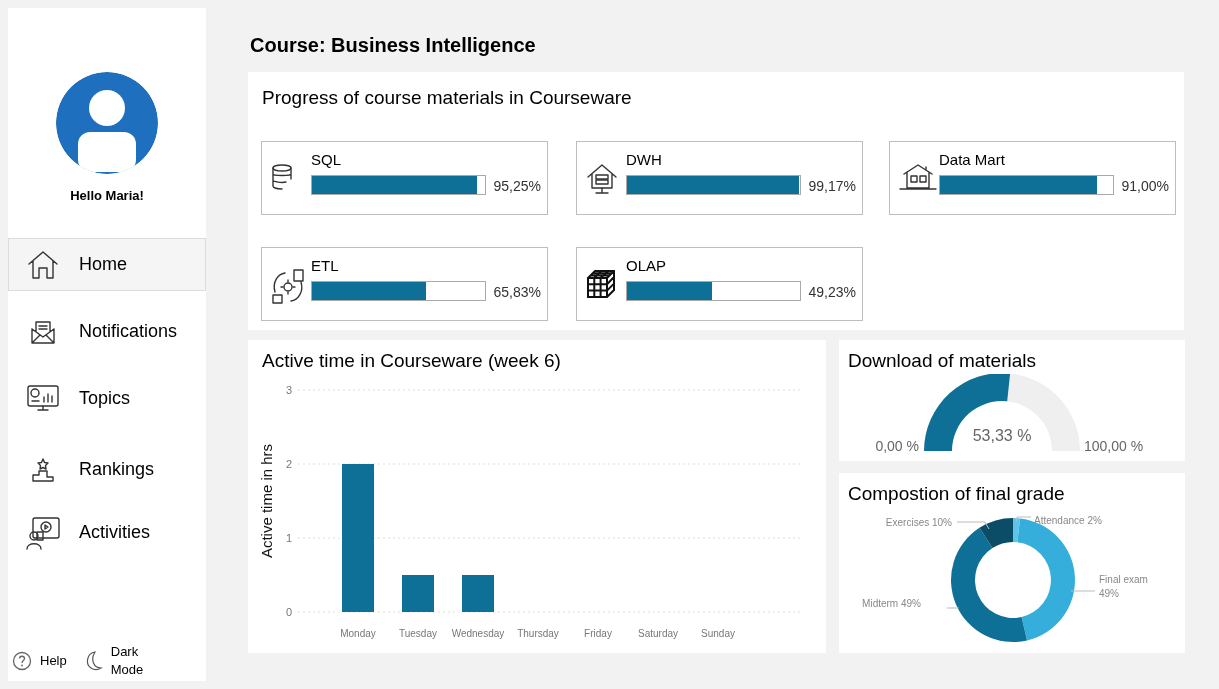 The height and width of the screenshot is (689, 1219). What do you see at coordinates (288, 612) in the screenshot?
I see `axis-tick-label: 0` at bounding box center [288, 612].